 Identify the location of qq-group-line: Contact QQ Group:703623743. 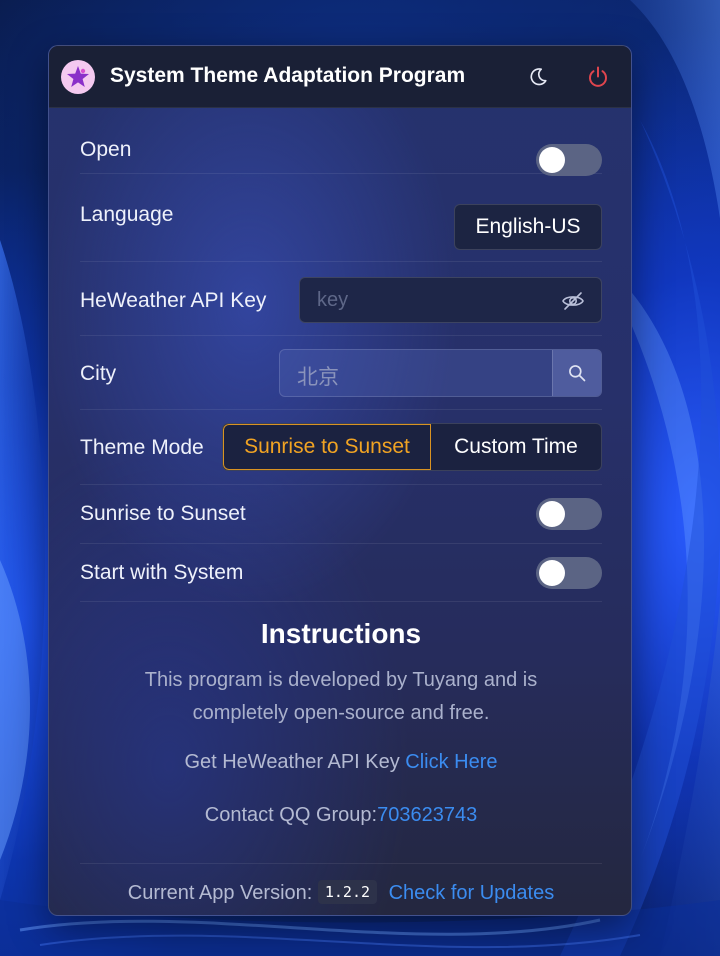
(341, 815).